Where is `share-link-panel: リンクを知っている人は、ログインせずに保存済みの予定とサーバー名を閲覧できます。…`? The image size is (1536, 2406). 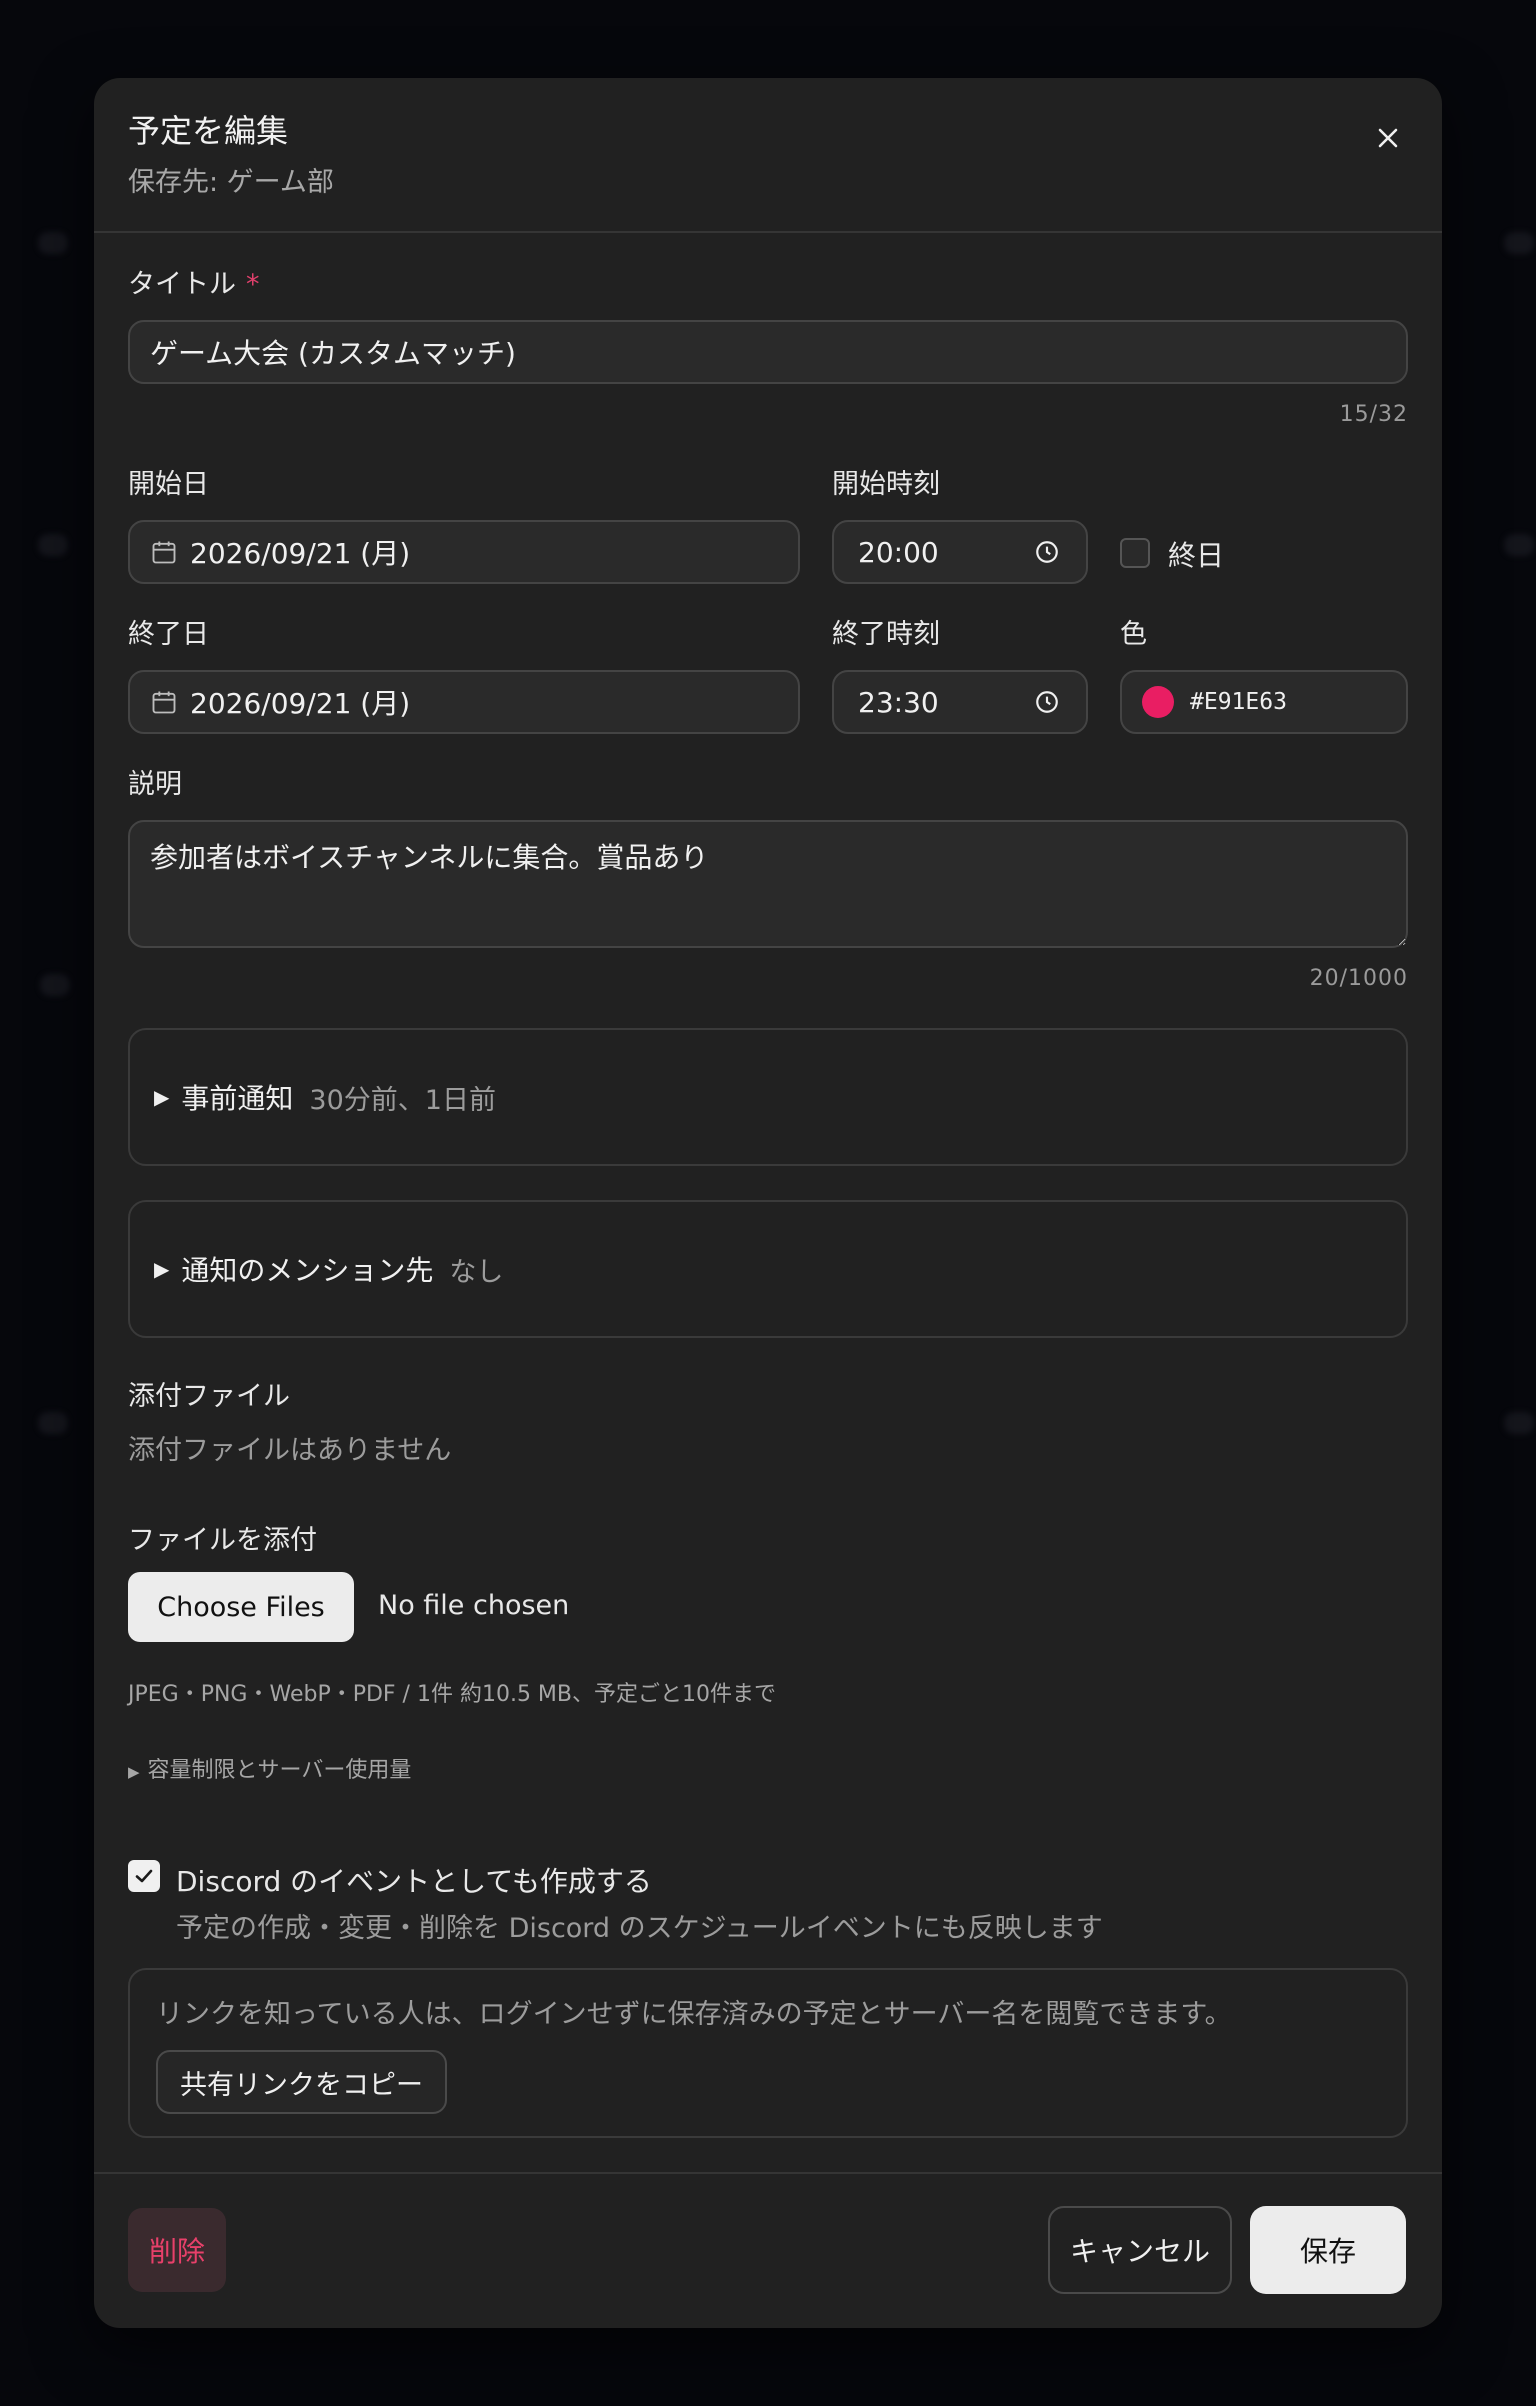 share-link-panel: リンクを知っている人は、ログインせずに保存済みの予定とサーバー名を閲覧できます。… is located at coordinates (768, 2053).